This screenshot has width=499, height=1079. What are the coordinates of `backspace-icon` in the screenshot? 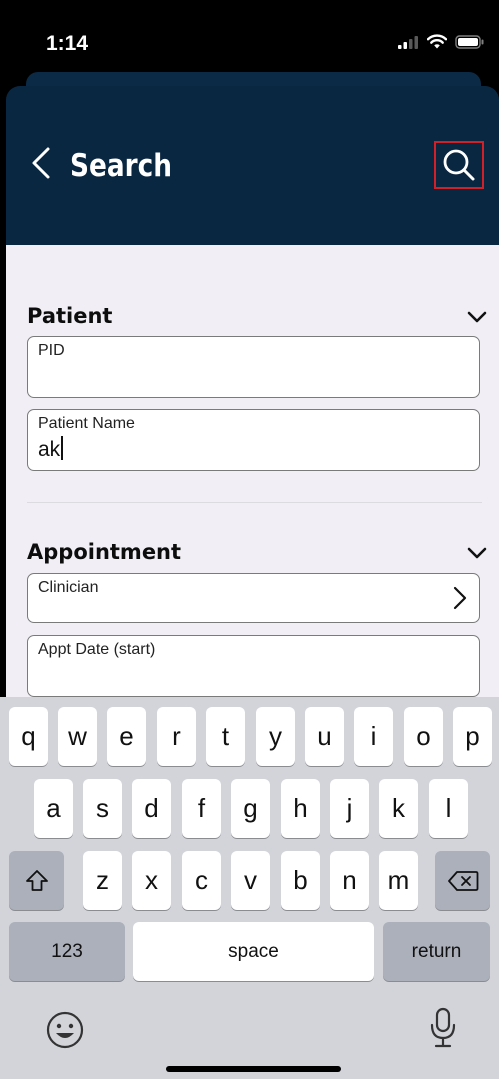 It's located at (462, 880).